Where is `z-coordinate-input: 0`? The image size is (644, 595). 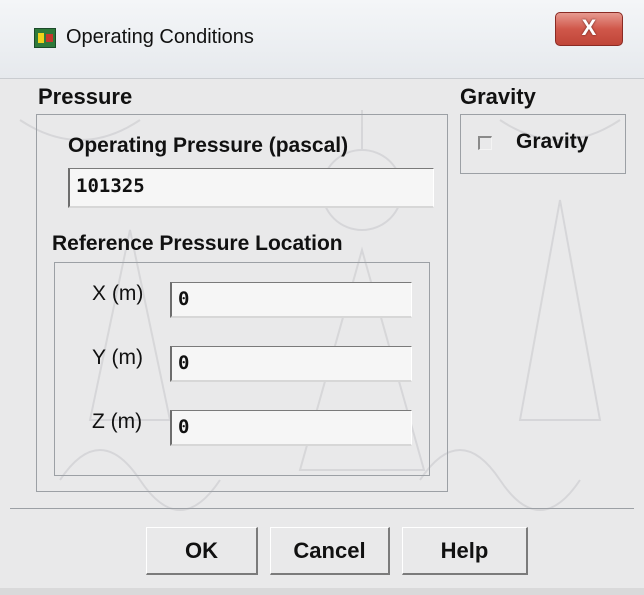 z-coordinate-input: 0 is located at coordinates (291, 428).